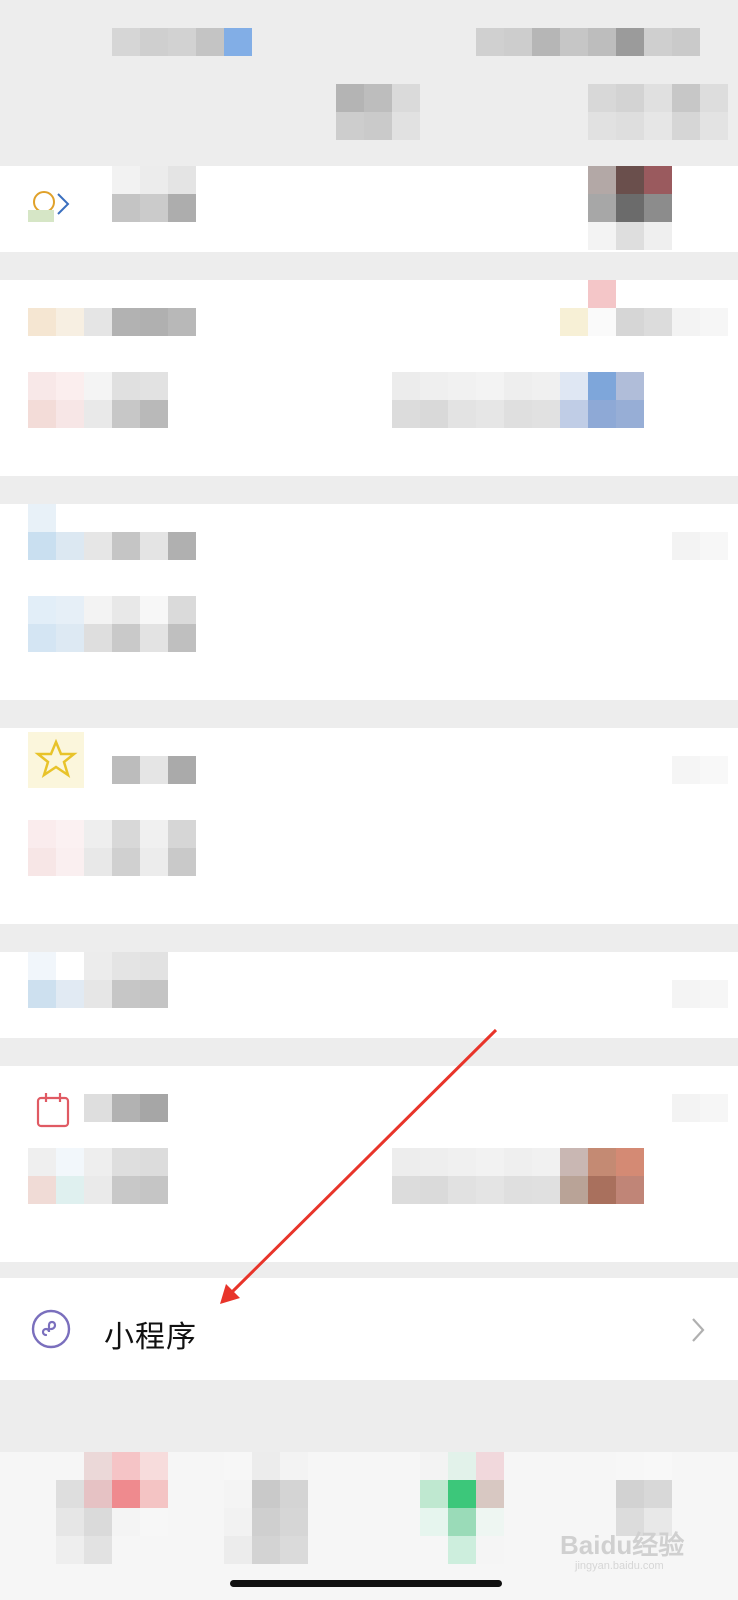 This screenshot has width=738, height=1600. What do you see at coordinates (359, 1166) in the screenshot?
I see `annotation-arrow` at bounding box center [359, 1166].